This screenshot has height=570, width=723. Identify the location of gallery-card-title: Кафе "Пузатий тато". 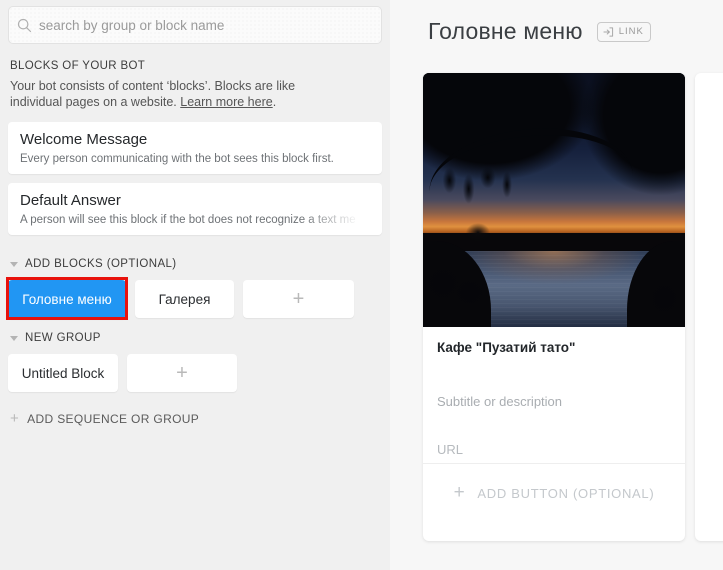
(554, 348).